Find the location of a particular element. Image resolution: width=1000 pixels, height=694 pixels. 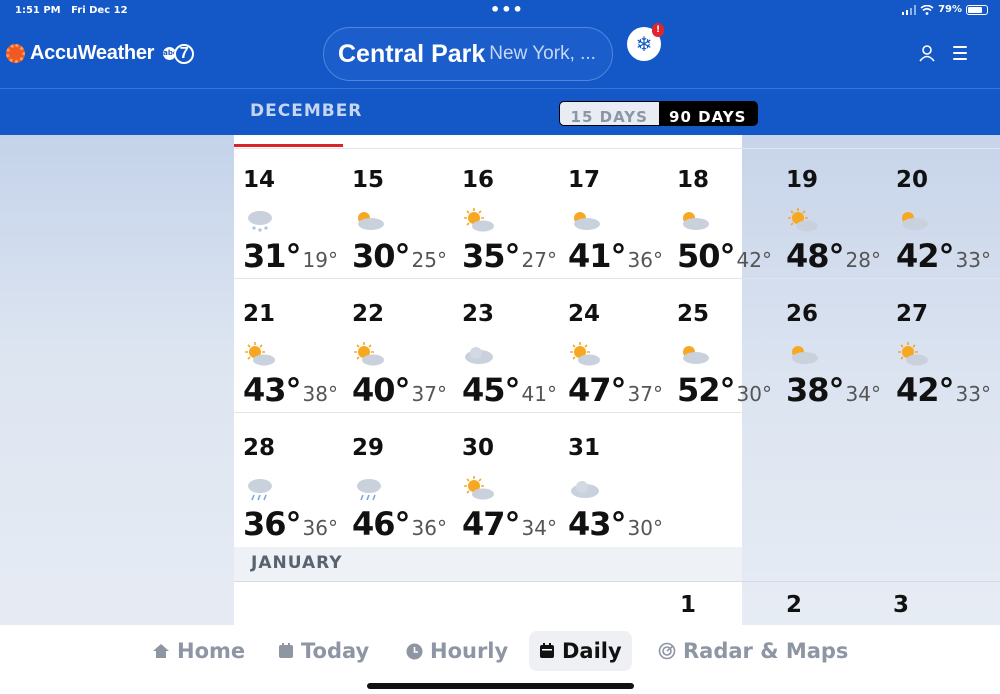

day-number: 26 is located at coordinates (802, 314).